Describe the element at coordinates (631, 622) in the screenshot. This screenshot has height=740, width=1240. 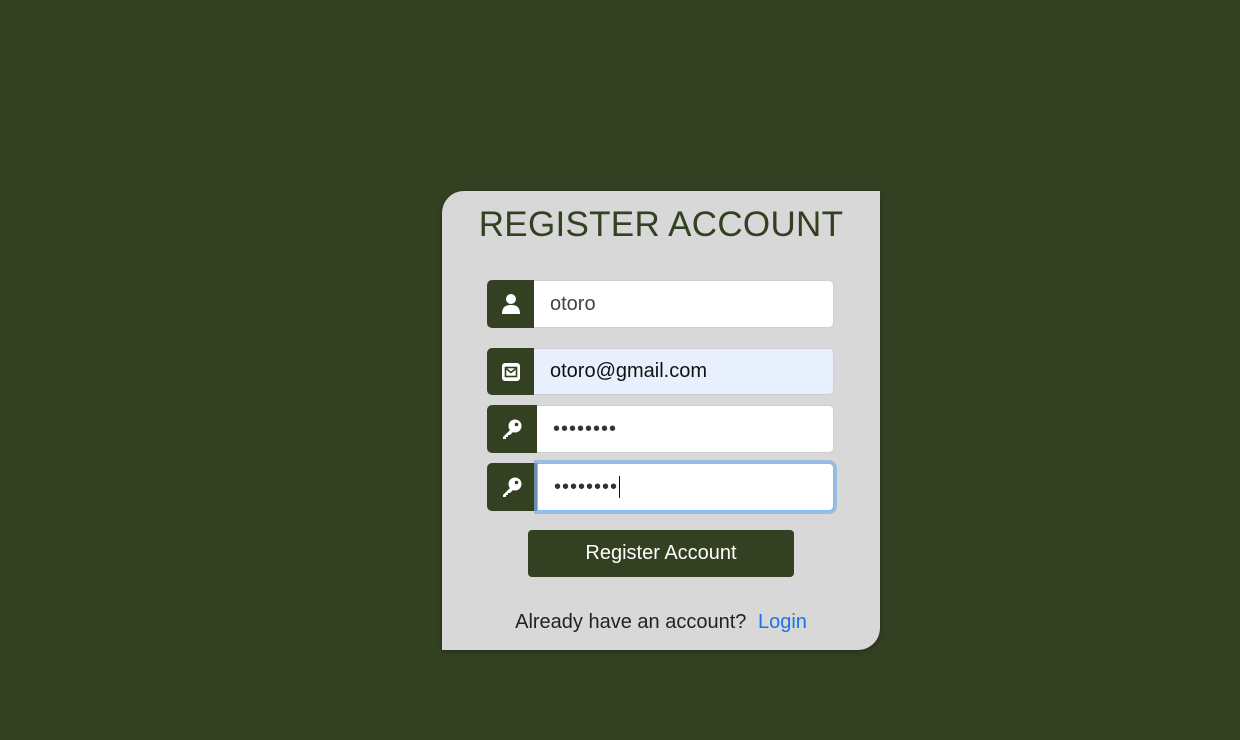
I see `login-prompt-text: Already have an account?` at that location.